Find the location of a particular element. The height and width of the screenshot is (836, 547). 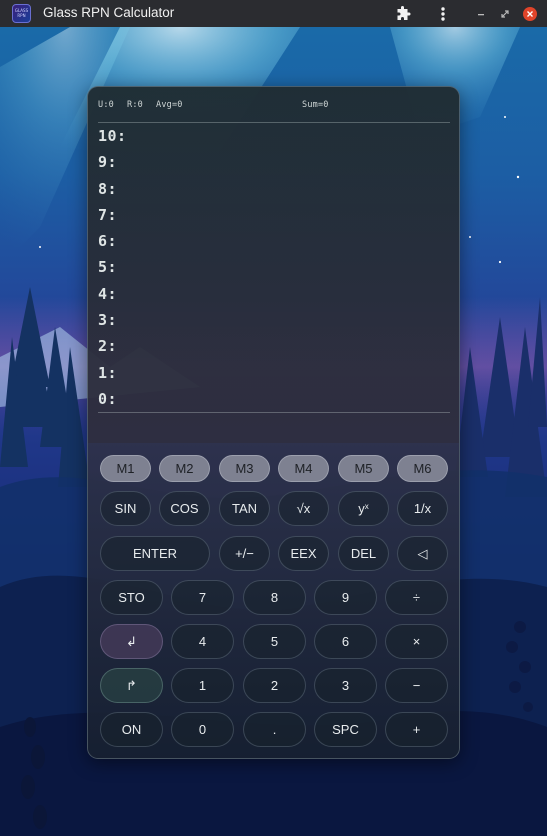

sin-button: SIN is located at coordinates (125, 508).